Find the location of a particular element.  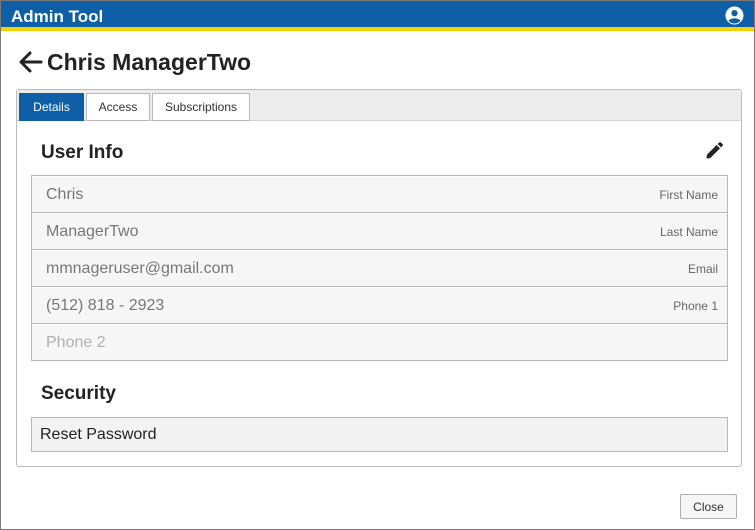

tab-details: Details is located at coordinates (51, 107).